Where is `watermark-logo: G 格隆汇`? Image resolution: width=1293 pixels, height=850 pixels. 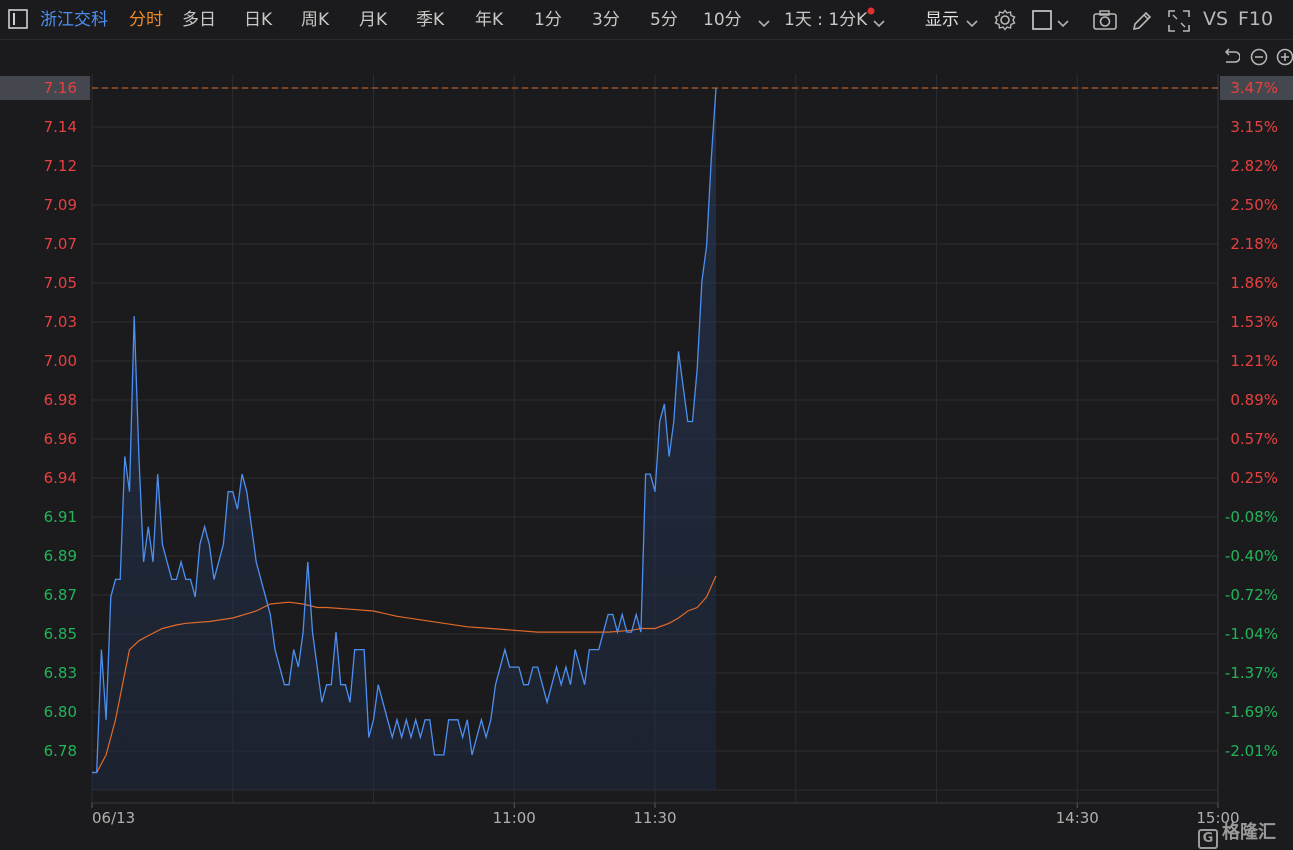 watermark-logo: G 格隆汇 is located at coordinates (1237, 833).